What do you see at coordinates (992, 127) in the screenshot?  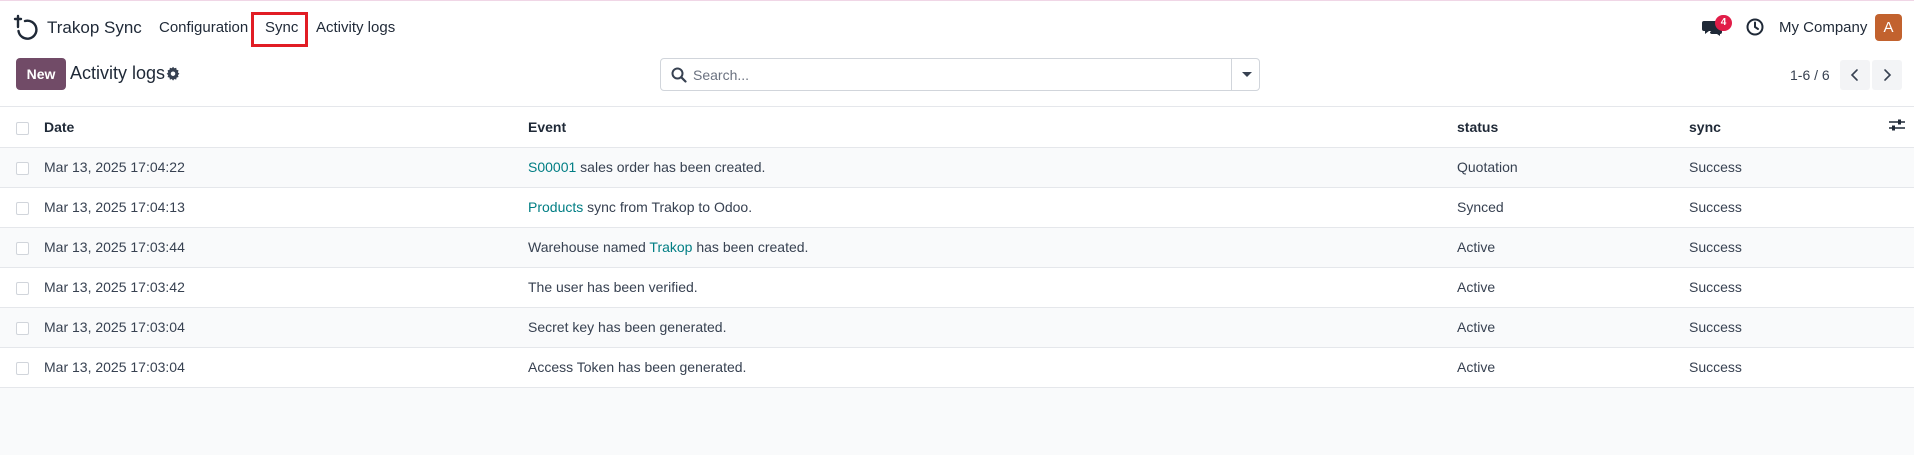 I see `column-header-event: Event` at bounding box center [992, 127].